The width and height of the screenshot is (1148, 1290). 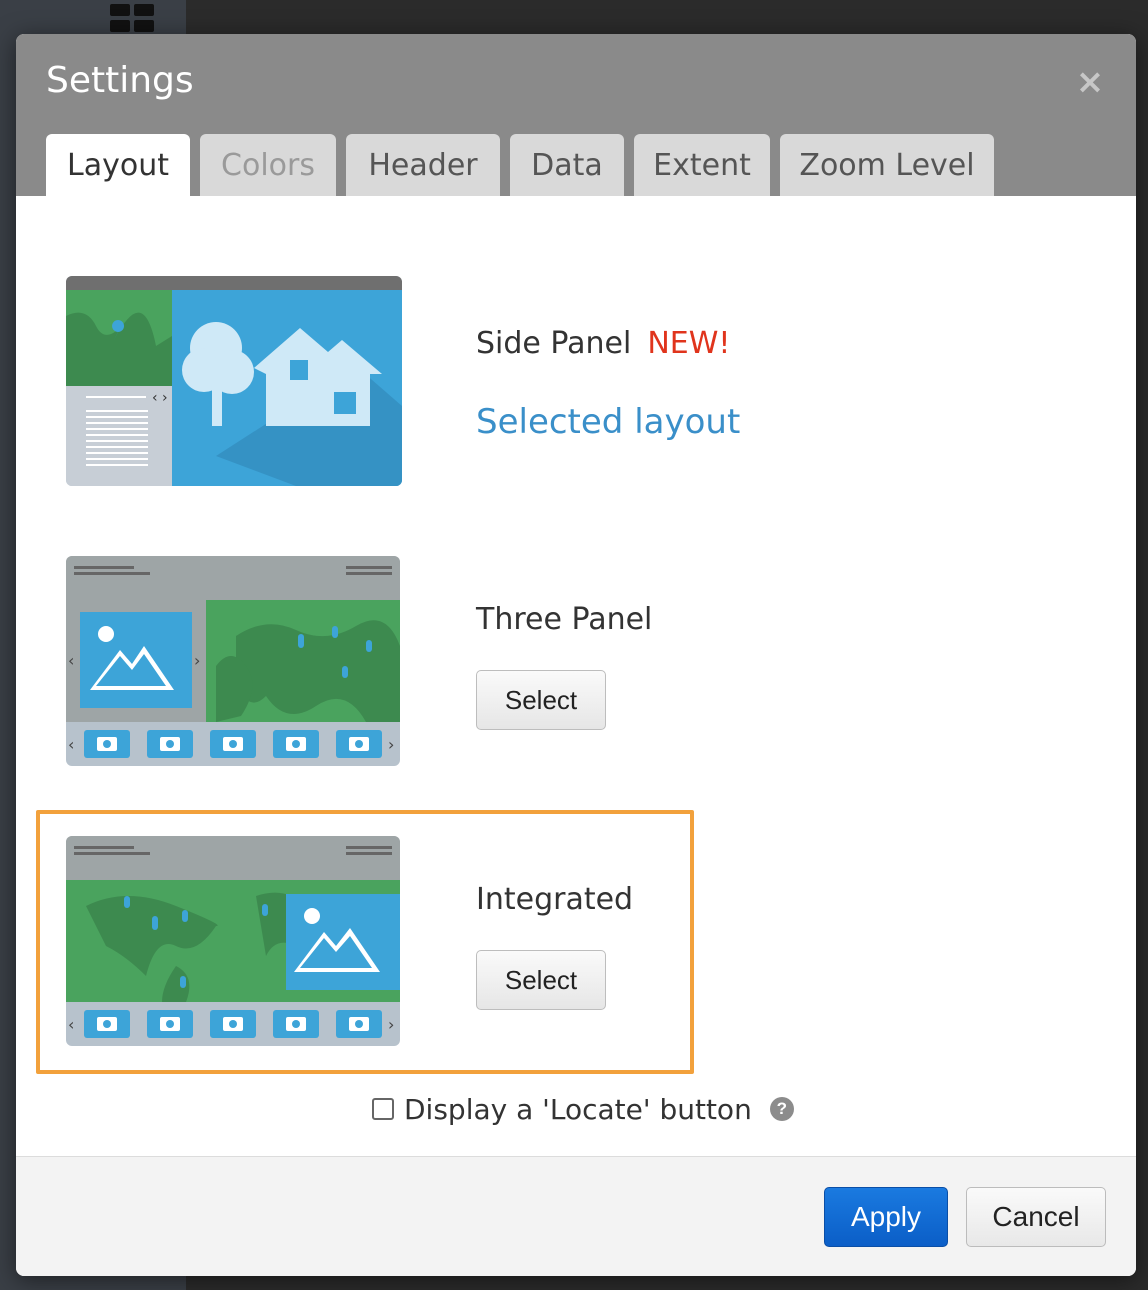 I want to click on highlight-annotation, so click(x=365, y=942).